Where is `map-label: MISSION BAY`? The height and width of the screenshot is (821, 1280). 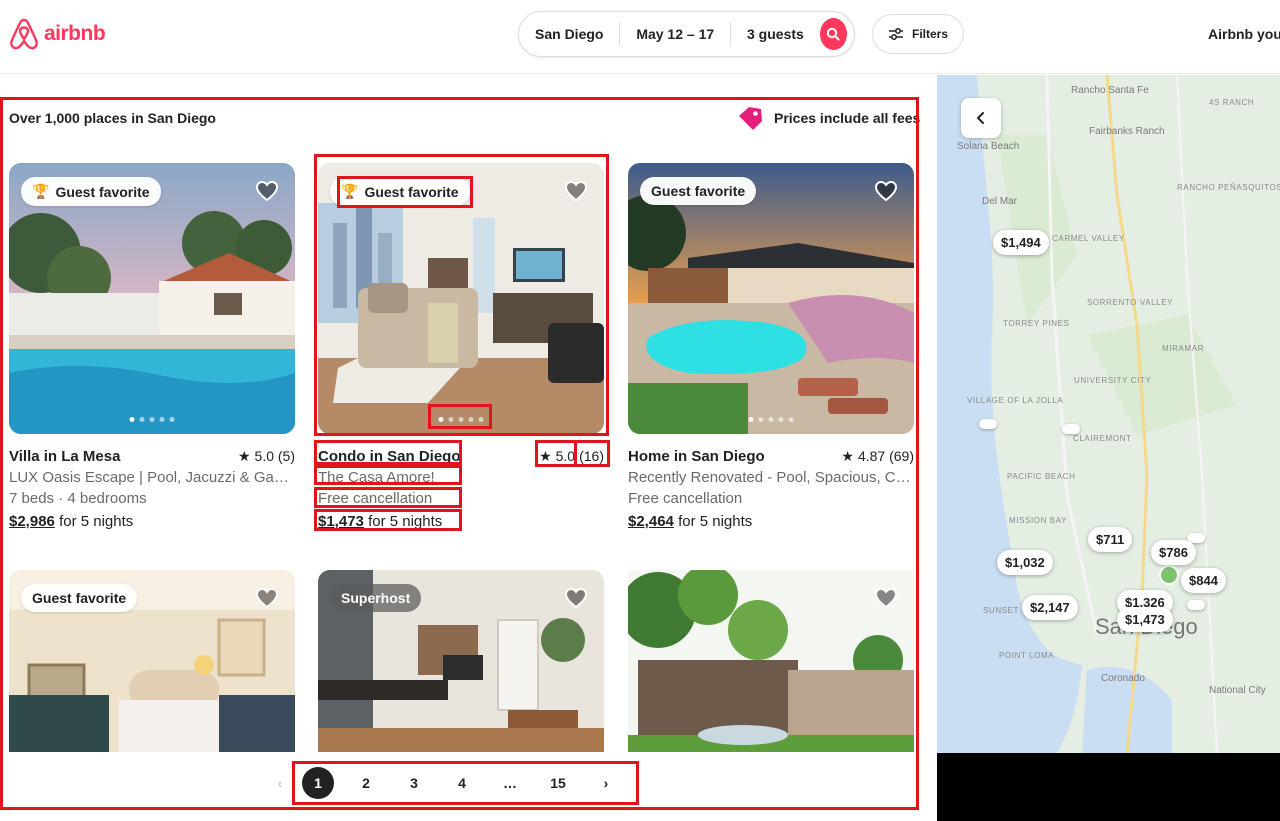 map-label: MISSION BAY is located at coordinates (1038, 520).